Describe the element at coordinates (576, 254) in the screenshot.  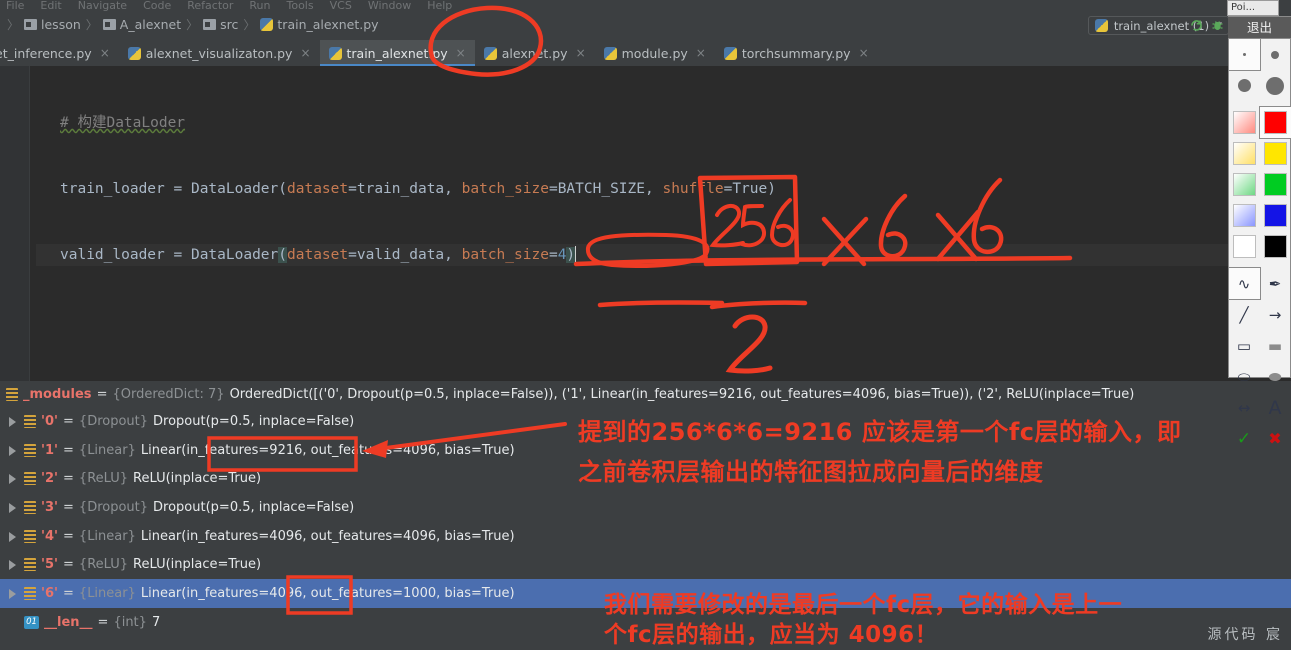
I see `text-caret` at that location.